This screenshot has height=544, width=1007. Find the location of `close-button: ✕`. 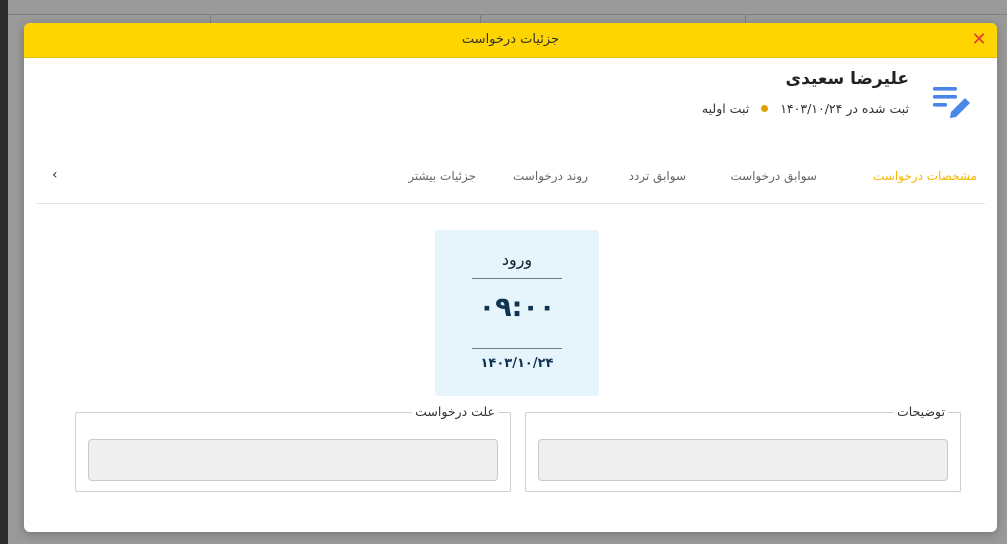

close-button: ✕ is located at coordinates (979, 40).